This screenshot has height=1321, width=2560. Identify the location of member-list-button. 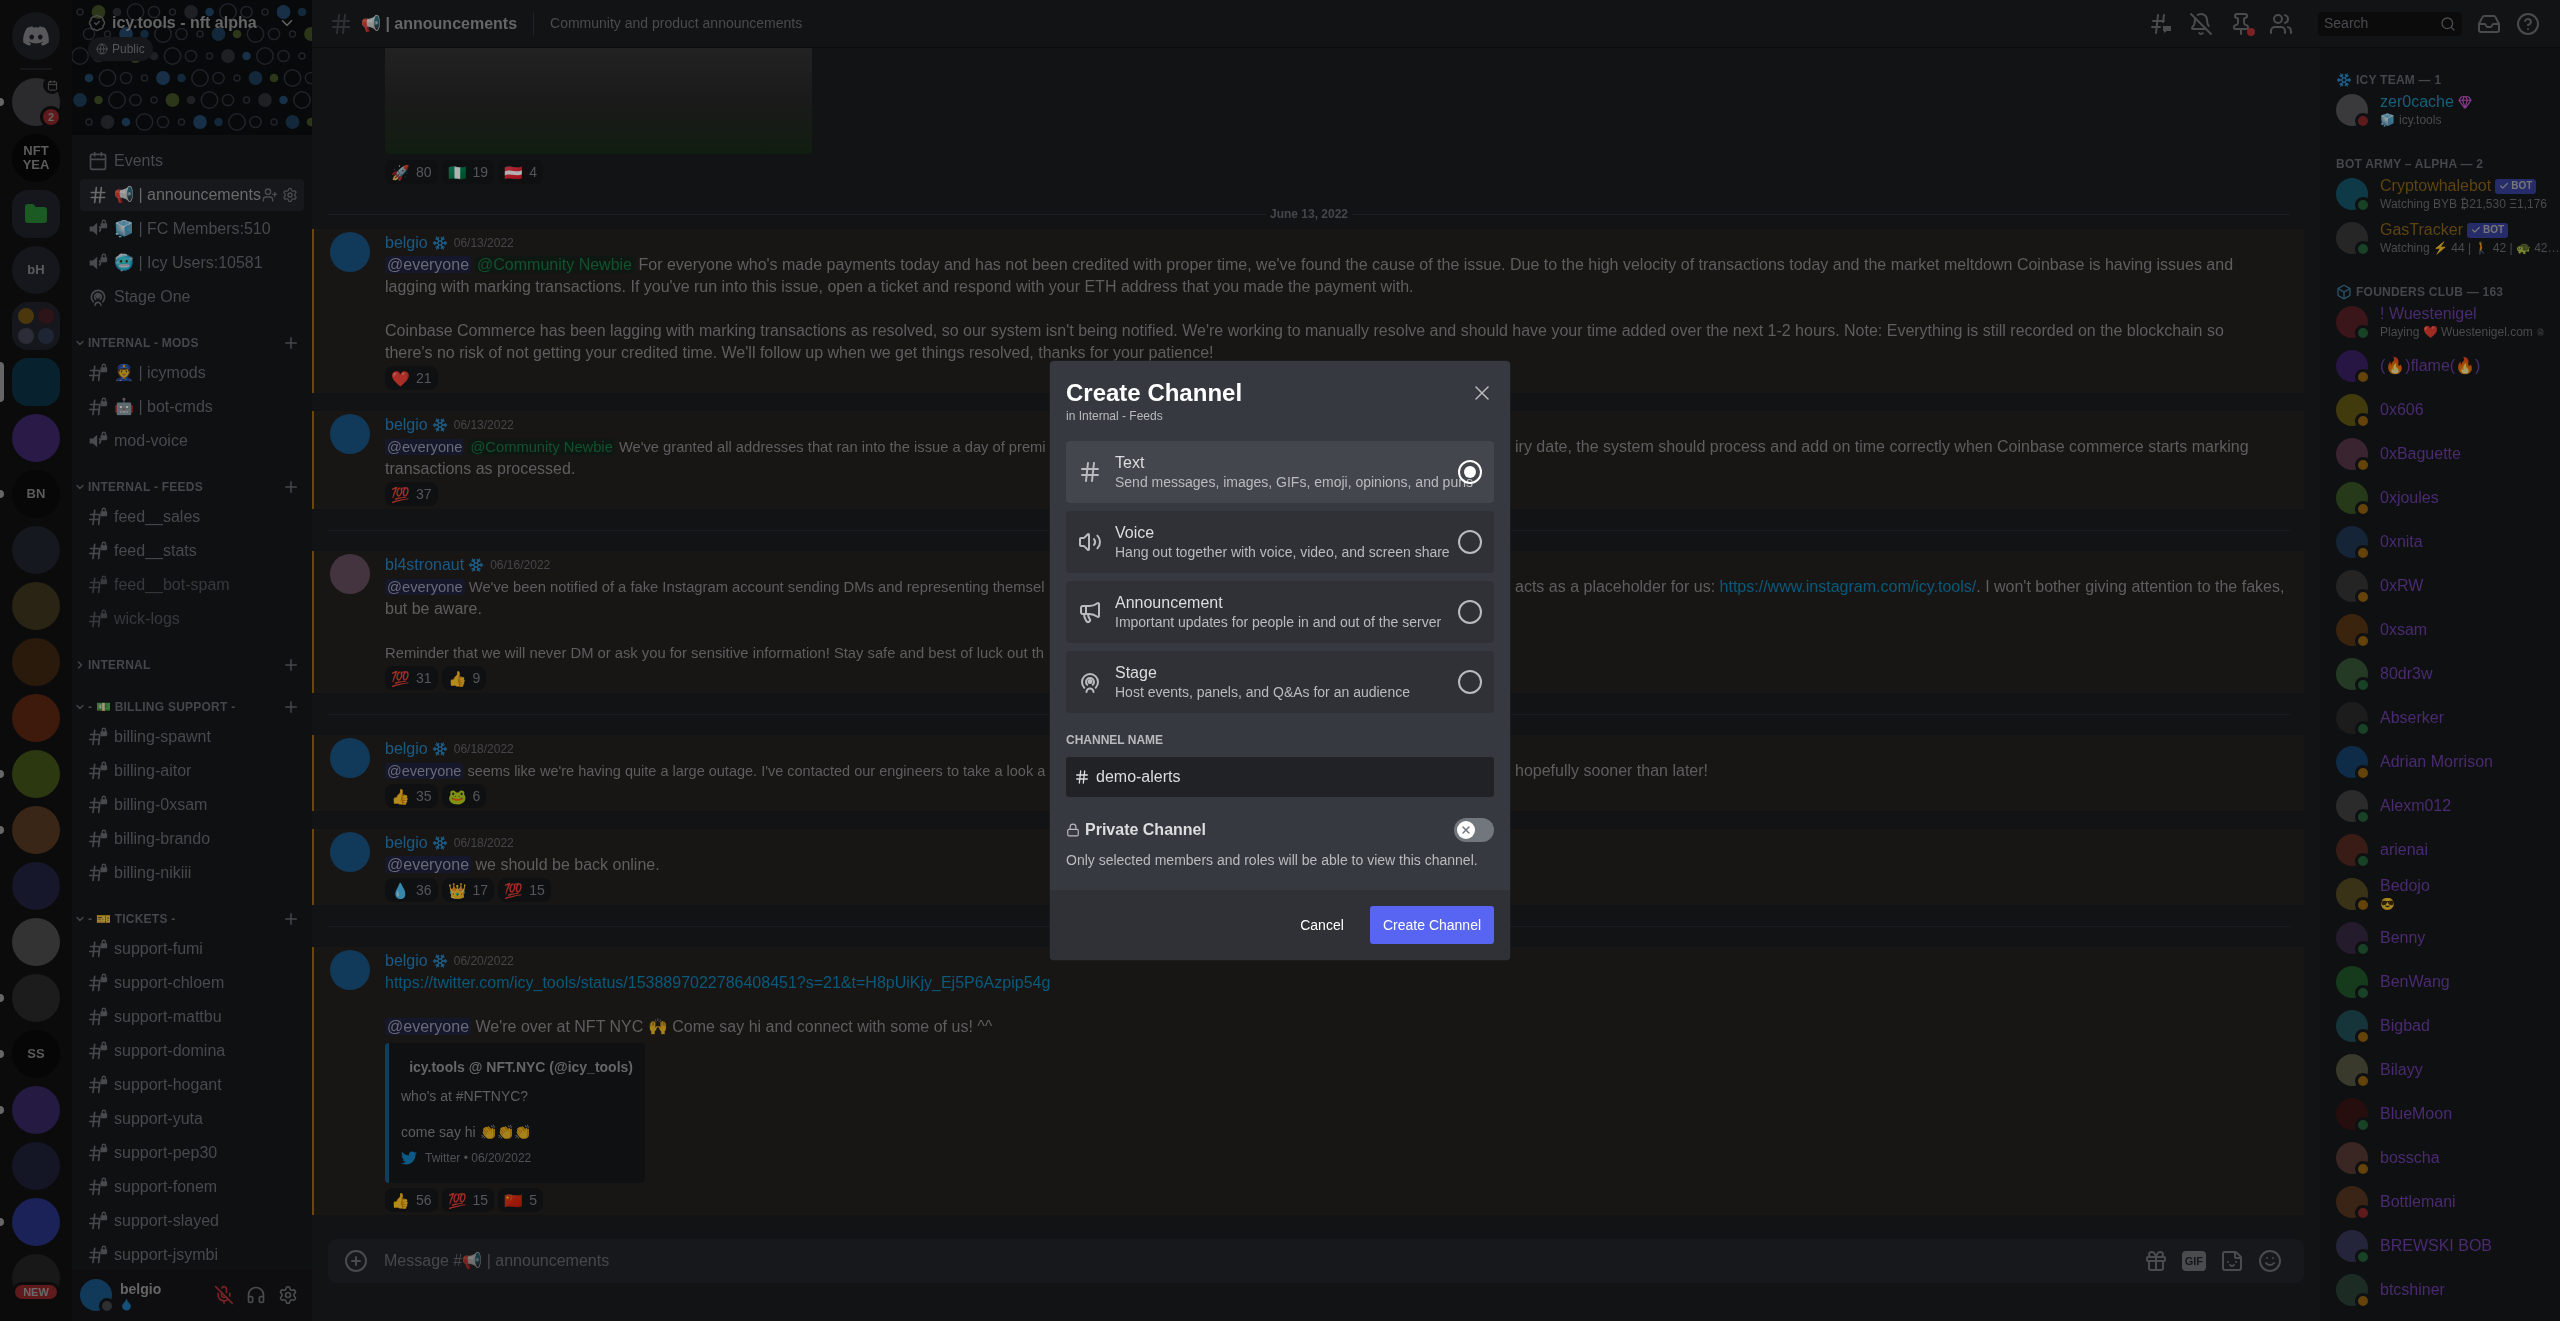
(2281, 23).